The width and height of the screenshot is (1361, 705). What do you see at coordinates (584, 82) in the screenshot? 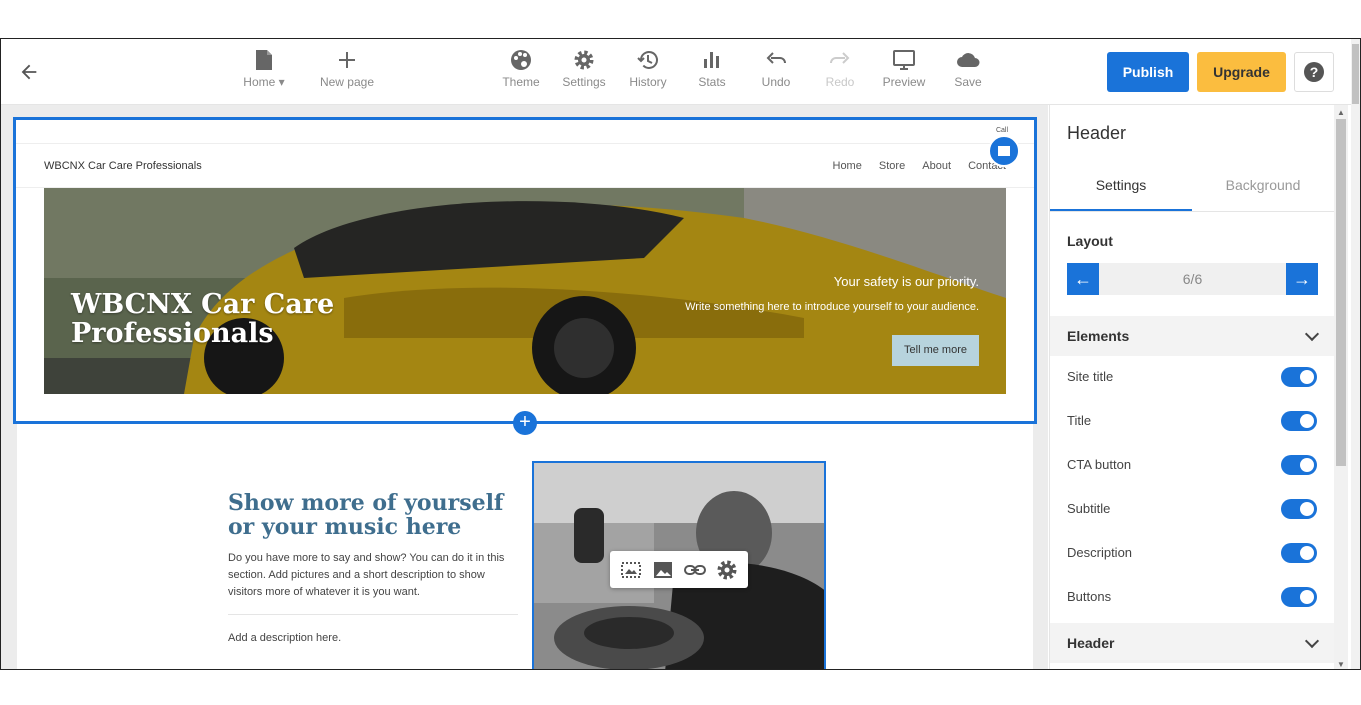
I see `settings-label: Settings` at bounding box center [584, 82].